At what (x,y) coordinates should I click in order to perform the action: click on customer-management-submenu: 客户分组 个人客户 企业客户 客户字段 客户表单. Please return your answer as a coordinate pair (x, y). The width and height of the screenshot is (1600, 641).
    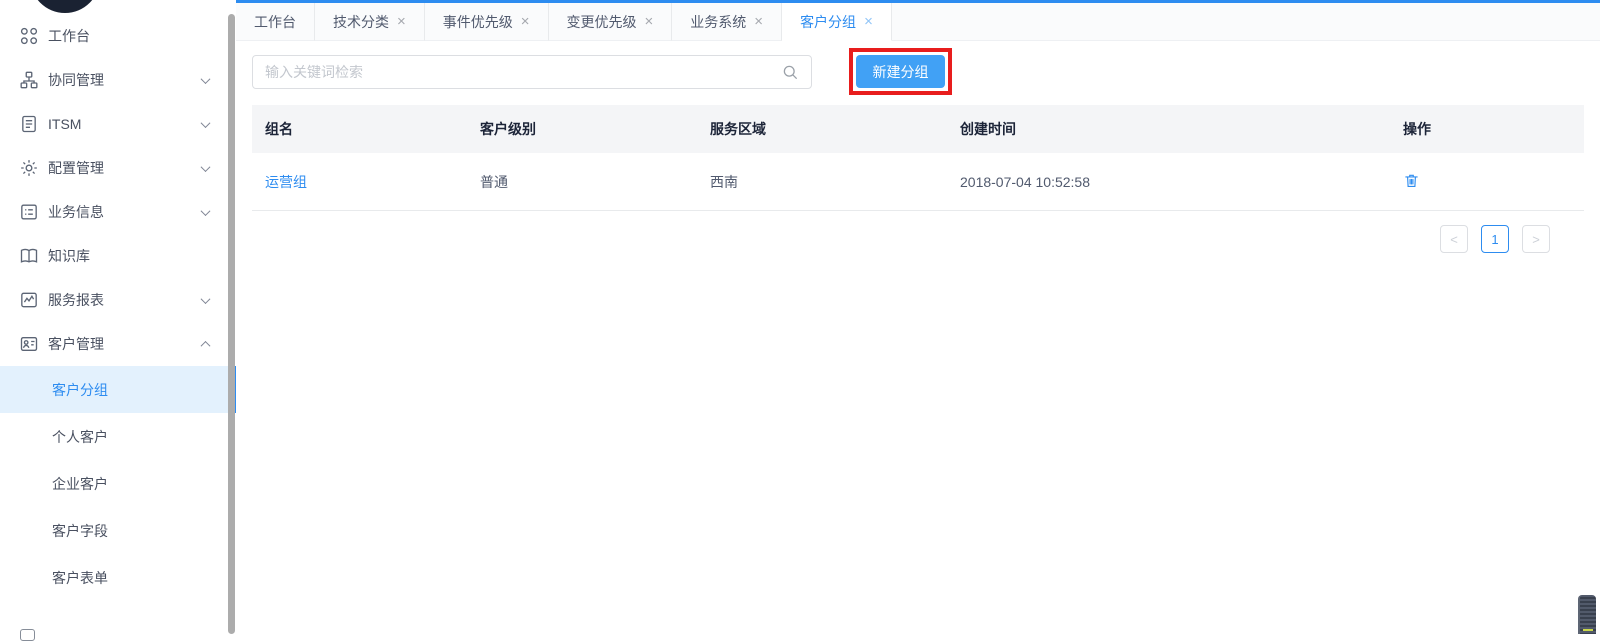
    Looking at the image, I should click on (118, 483).